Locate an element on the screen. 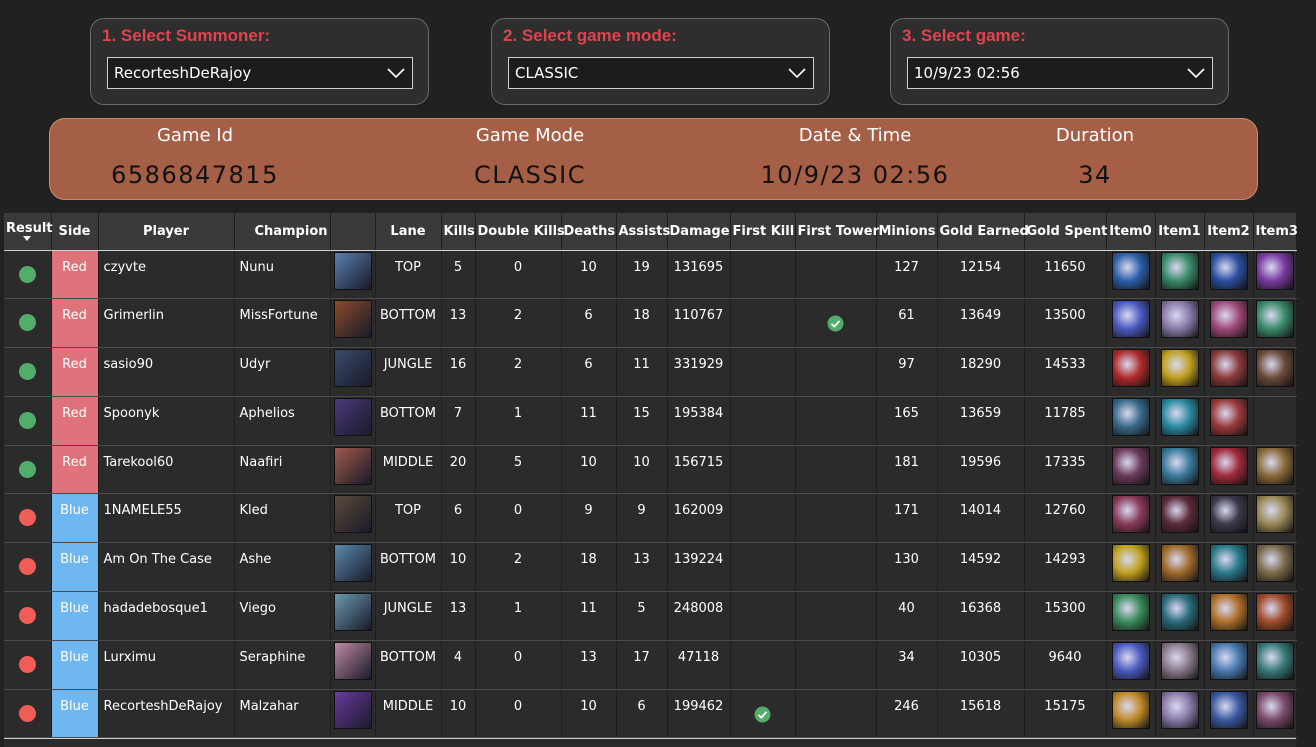  col-header-double-kills: Double Kills is located at coordinates (520, 232).